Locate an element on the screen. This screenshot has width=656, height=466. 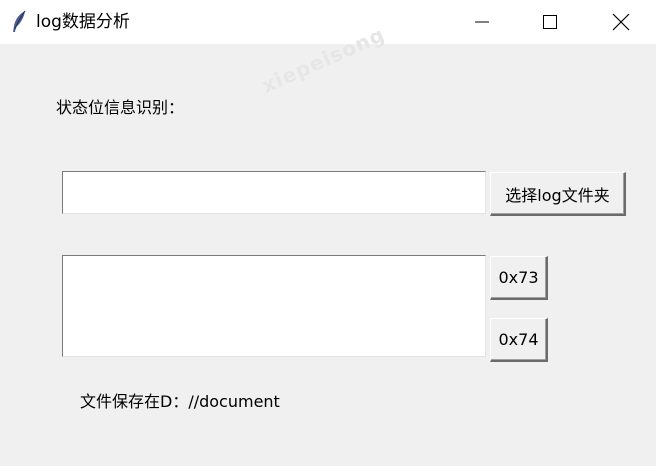
close-button is located at coordinates (621, 22).